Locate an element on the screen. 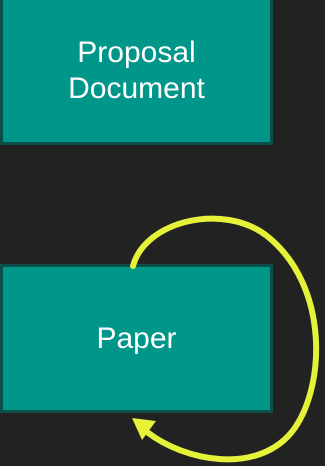 This screenshot has width=325, height=466. paper-label: Paper is located at coordinates (136, 338).